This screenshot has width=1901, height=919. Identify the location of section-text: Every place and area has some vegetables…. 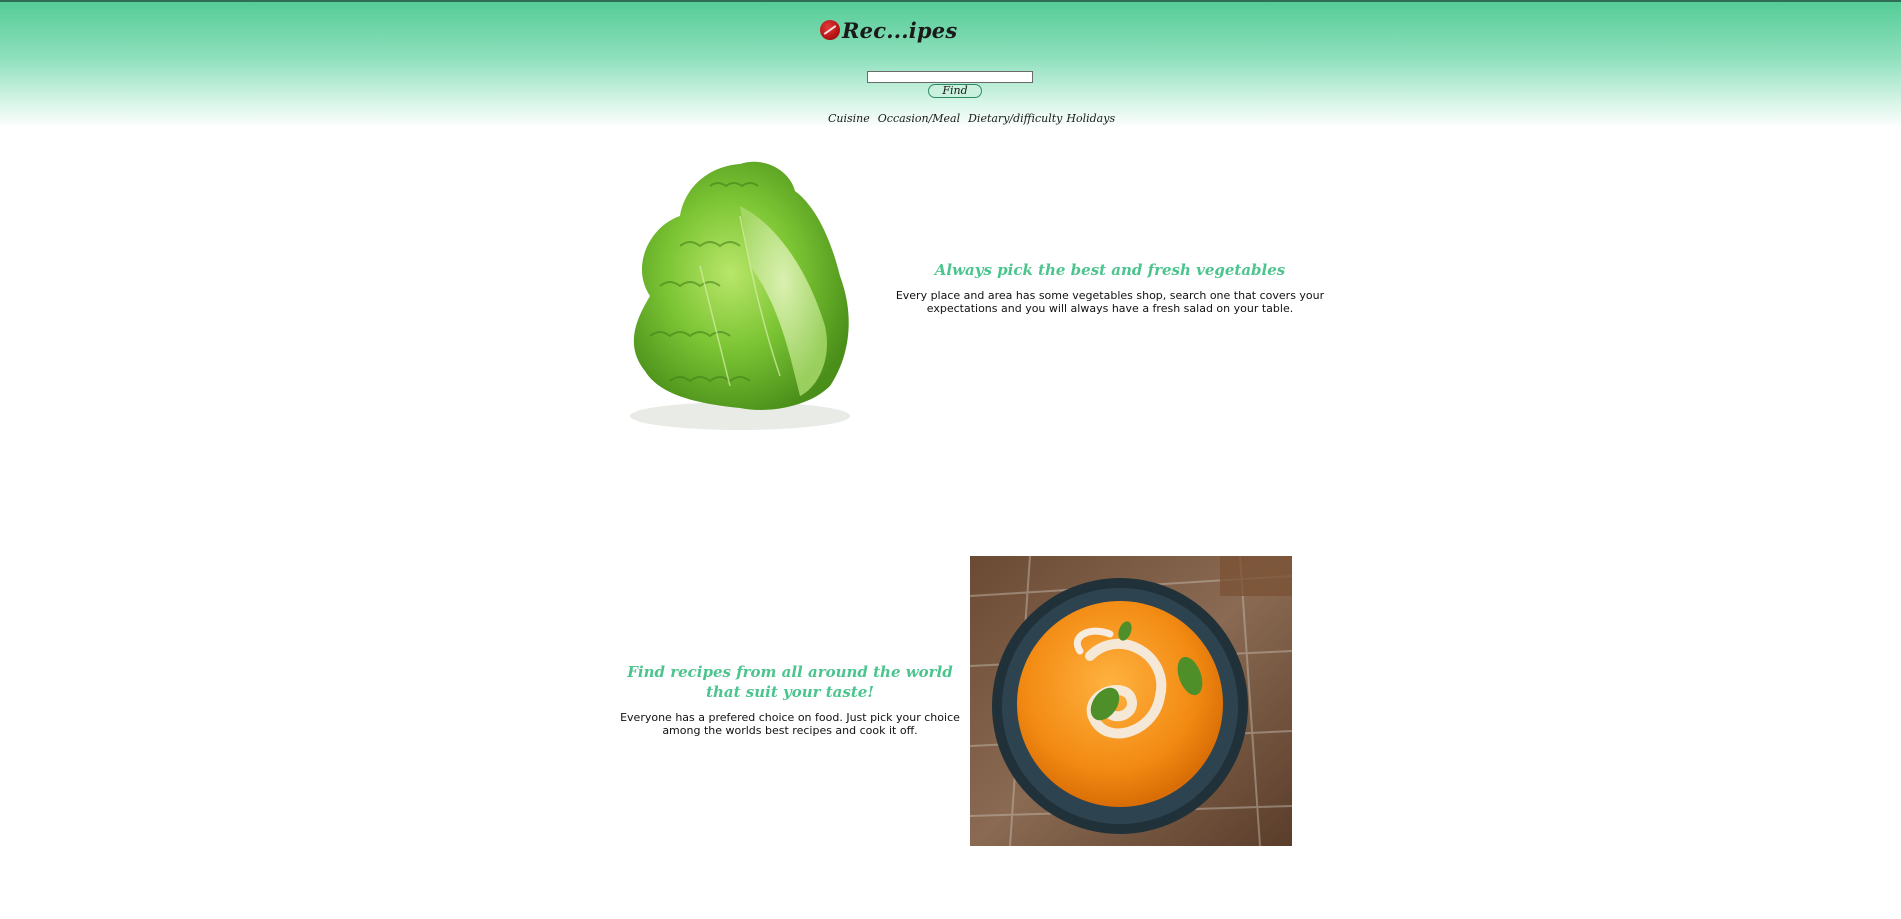
(1110, 302).